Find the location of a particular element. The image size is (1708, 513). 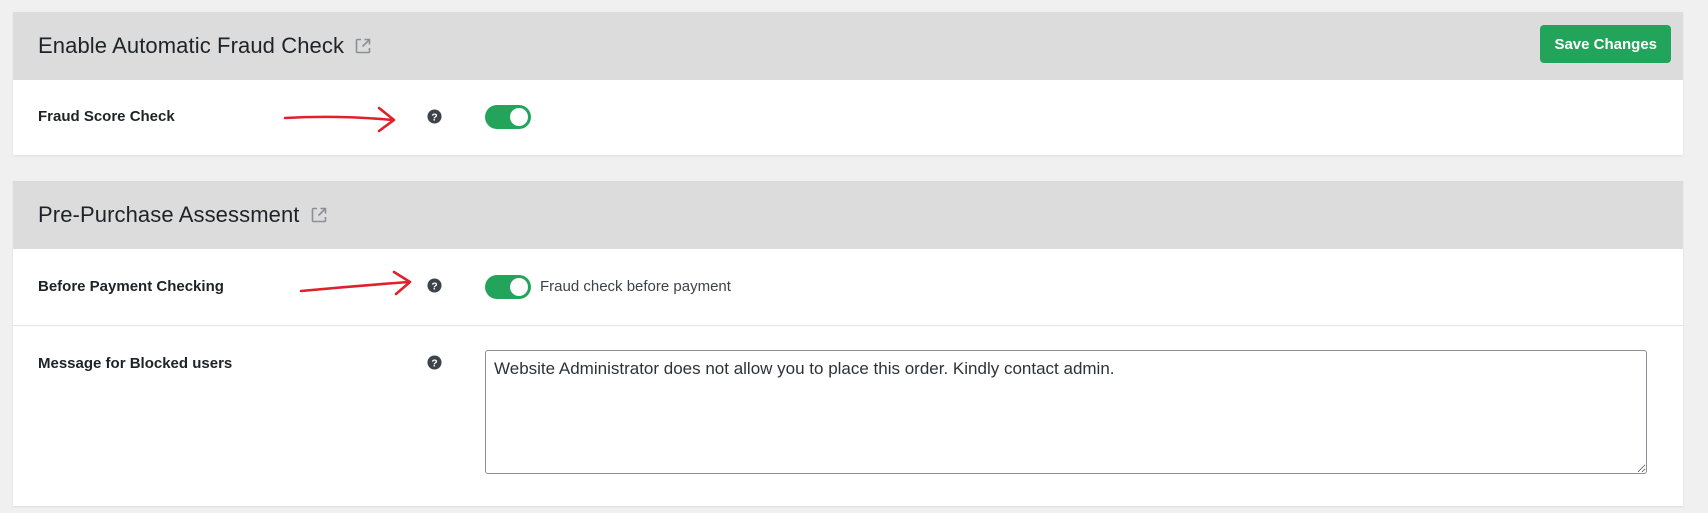

setting-label: Before Payment Checking is located at coordinates (131, 286).